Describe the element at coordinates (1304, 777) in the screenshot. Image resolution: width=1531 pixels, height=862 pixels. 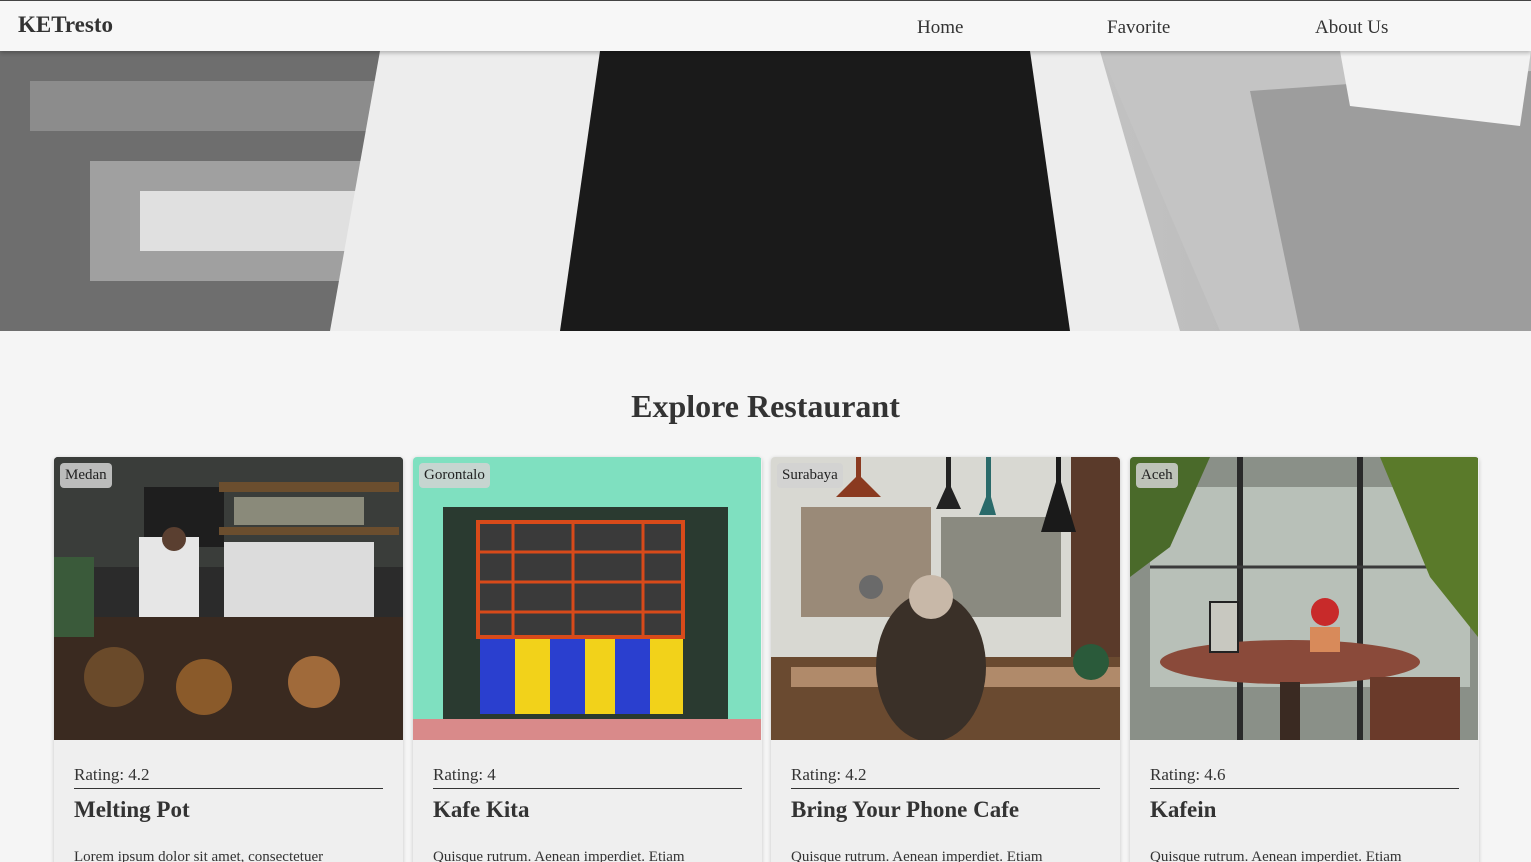
I see `restaurant-rating: Rating: 4.6` at that location.